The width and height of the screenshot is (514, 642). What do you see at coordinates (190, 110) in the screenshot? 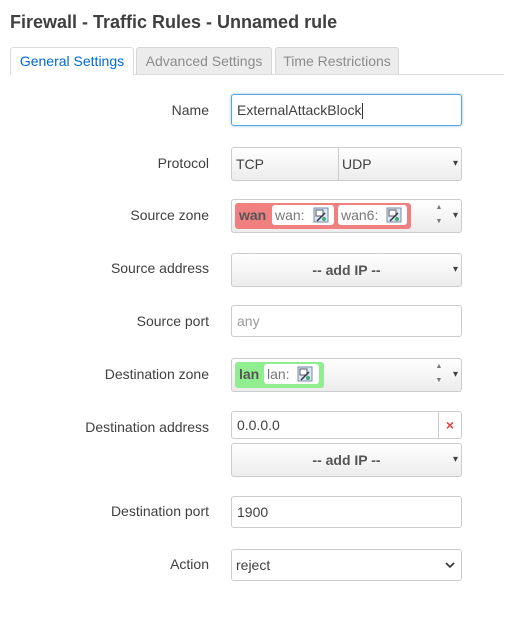
I see `name-label: Name` at bounding box center [190, 110].